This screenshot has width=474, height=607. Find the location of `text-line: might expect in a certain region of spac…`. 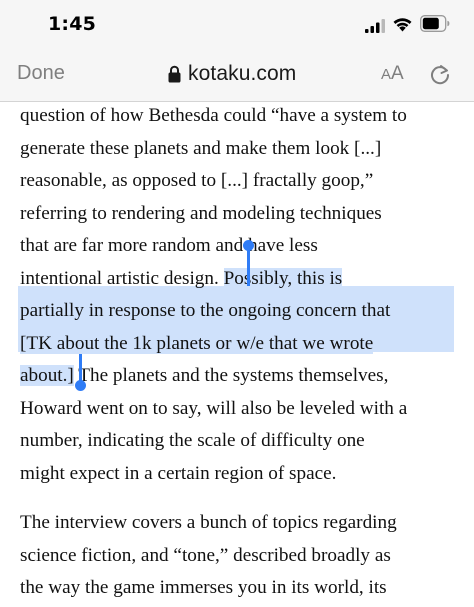

text-line: might expect in a certain region of spac… is located at coordinates (178, 473).